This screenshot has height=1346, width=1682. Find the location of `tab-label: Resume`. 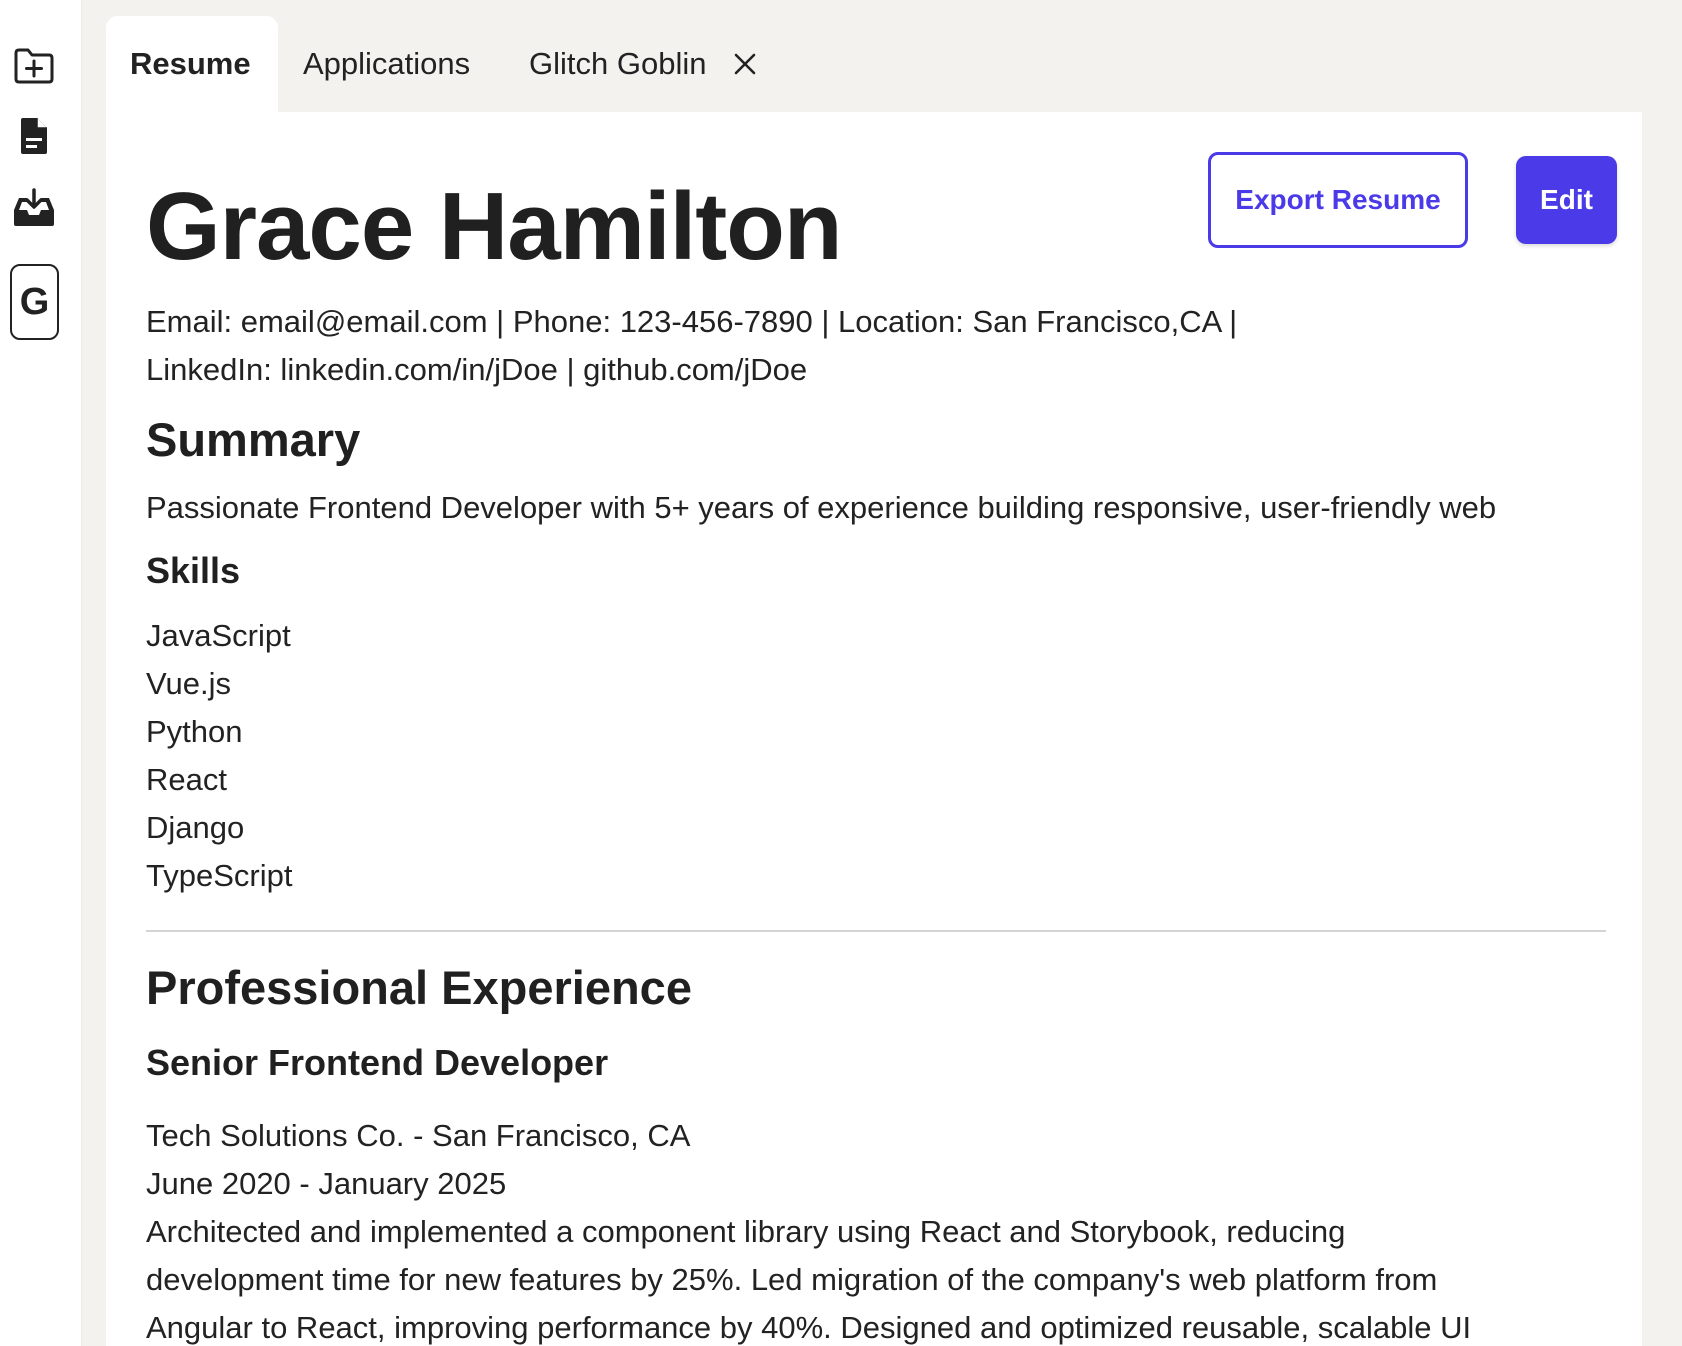

tab-label: Resume is located at coordinates (190, 63).